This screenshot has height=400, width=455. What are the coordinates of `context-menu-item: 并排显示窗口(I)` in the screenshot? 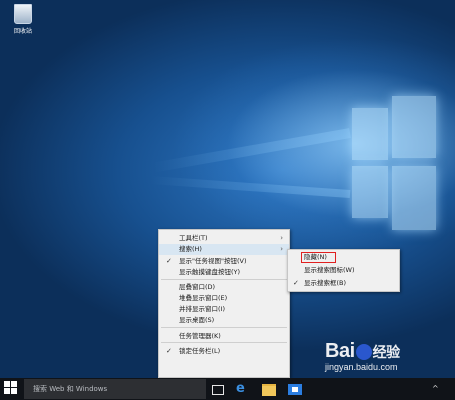 It's located at (224, 309).